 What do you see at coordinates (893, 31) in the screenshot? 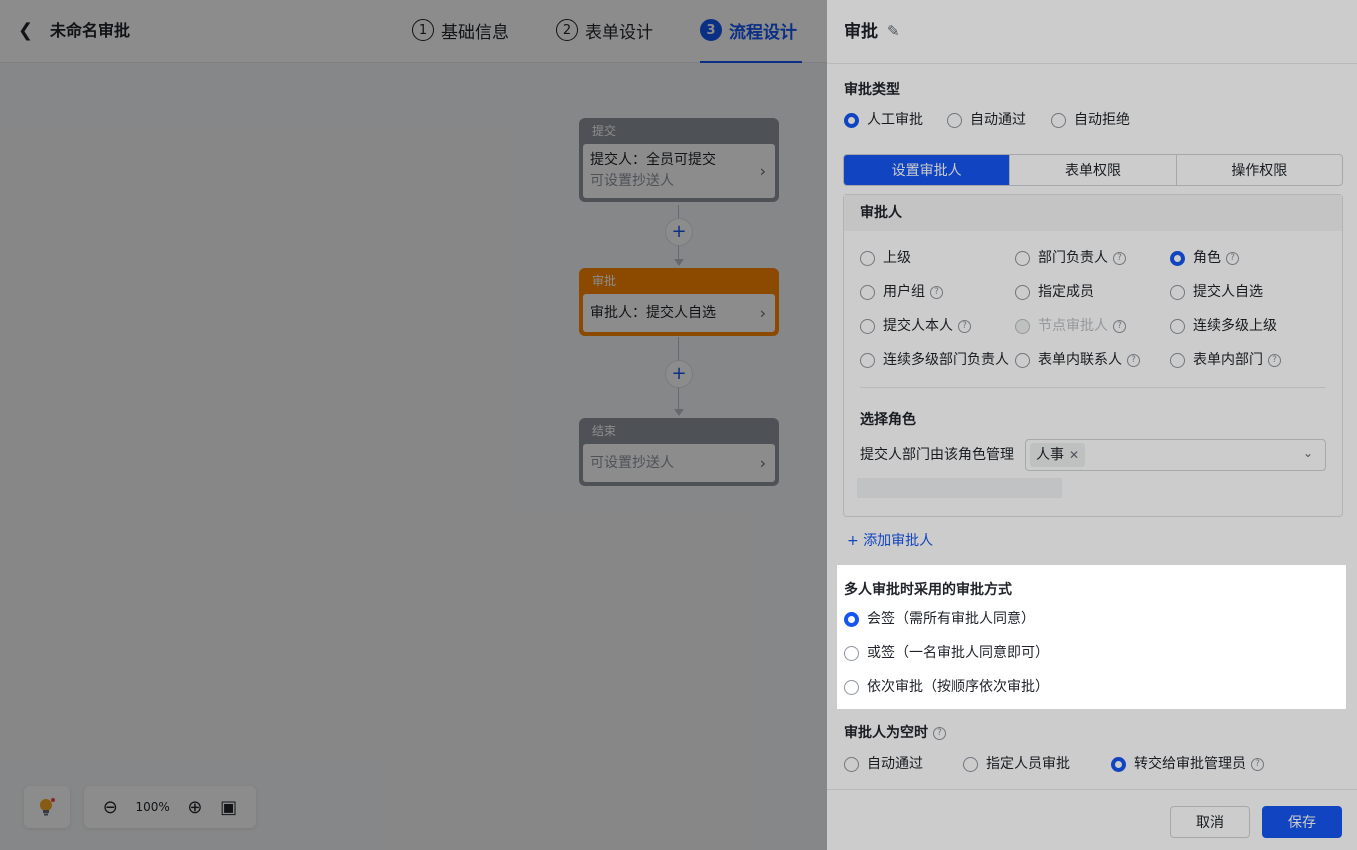
I see `edit-icon: ✎` at bounding box center [893, 31].